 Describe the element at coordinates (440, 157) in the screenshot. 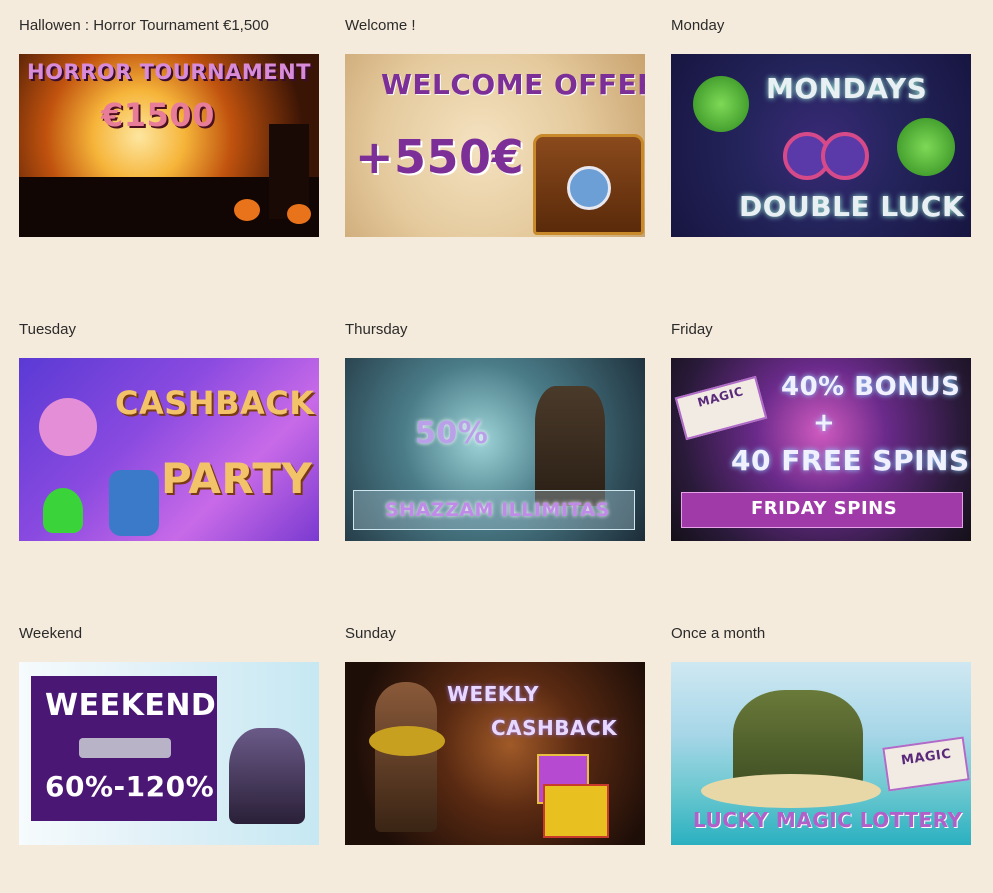

I see `banner-text-amount: +550€` at that location.